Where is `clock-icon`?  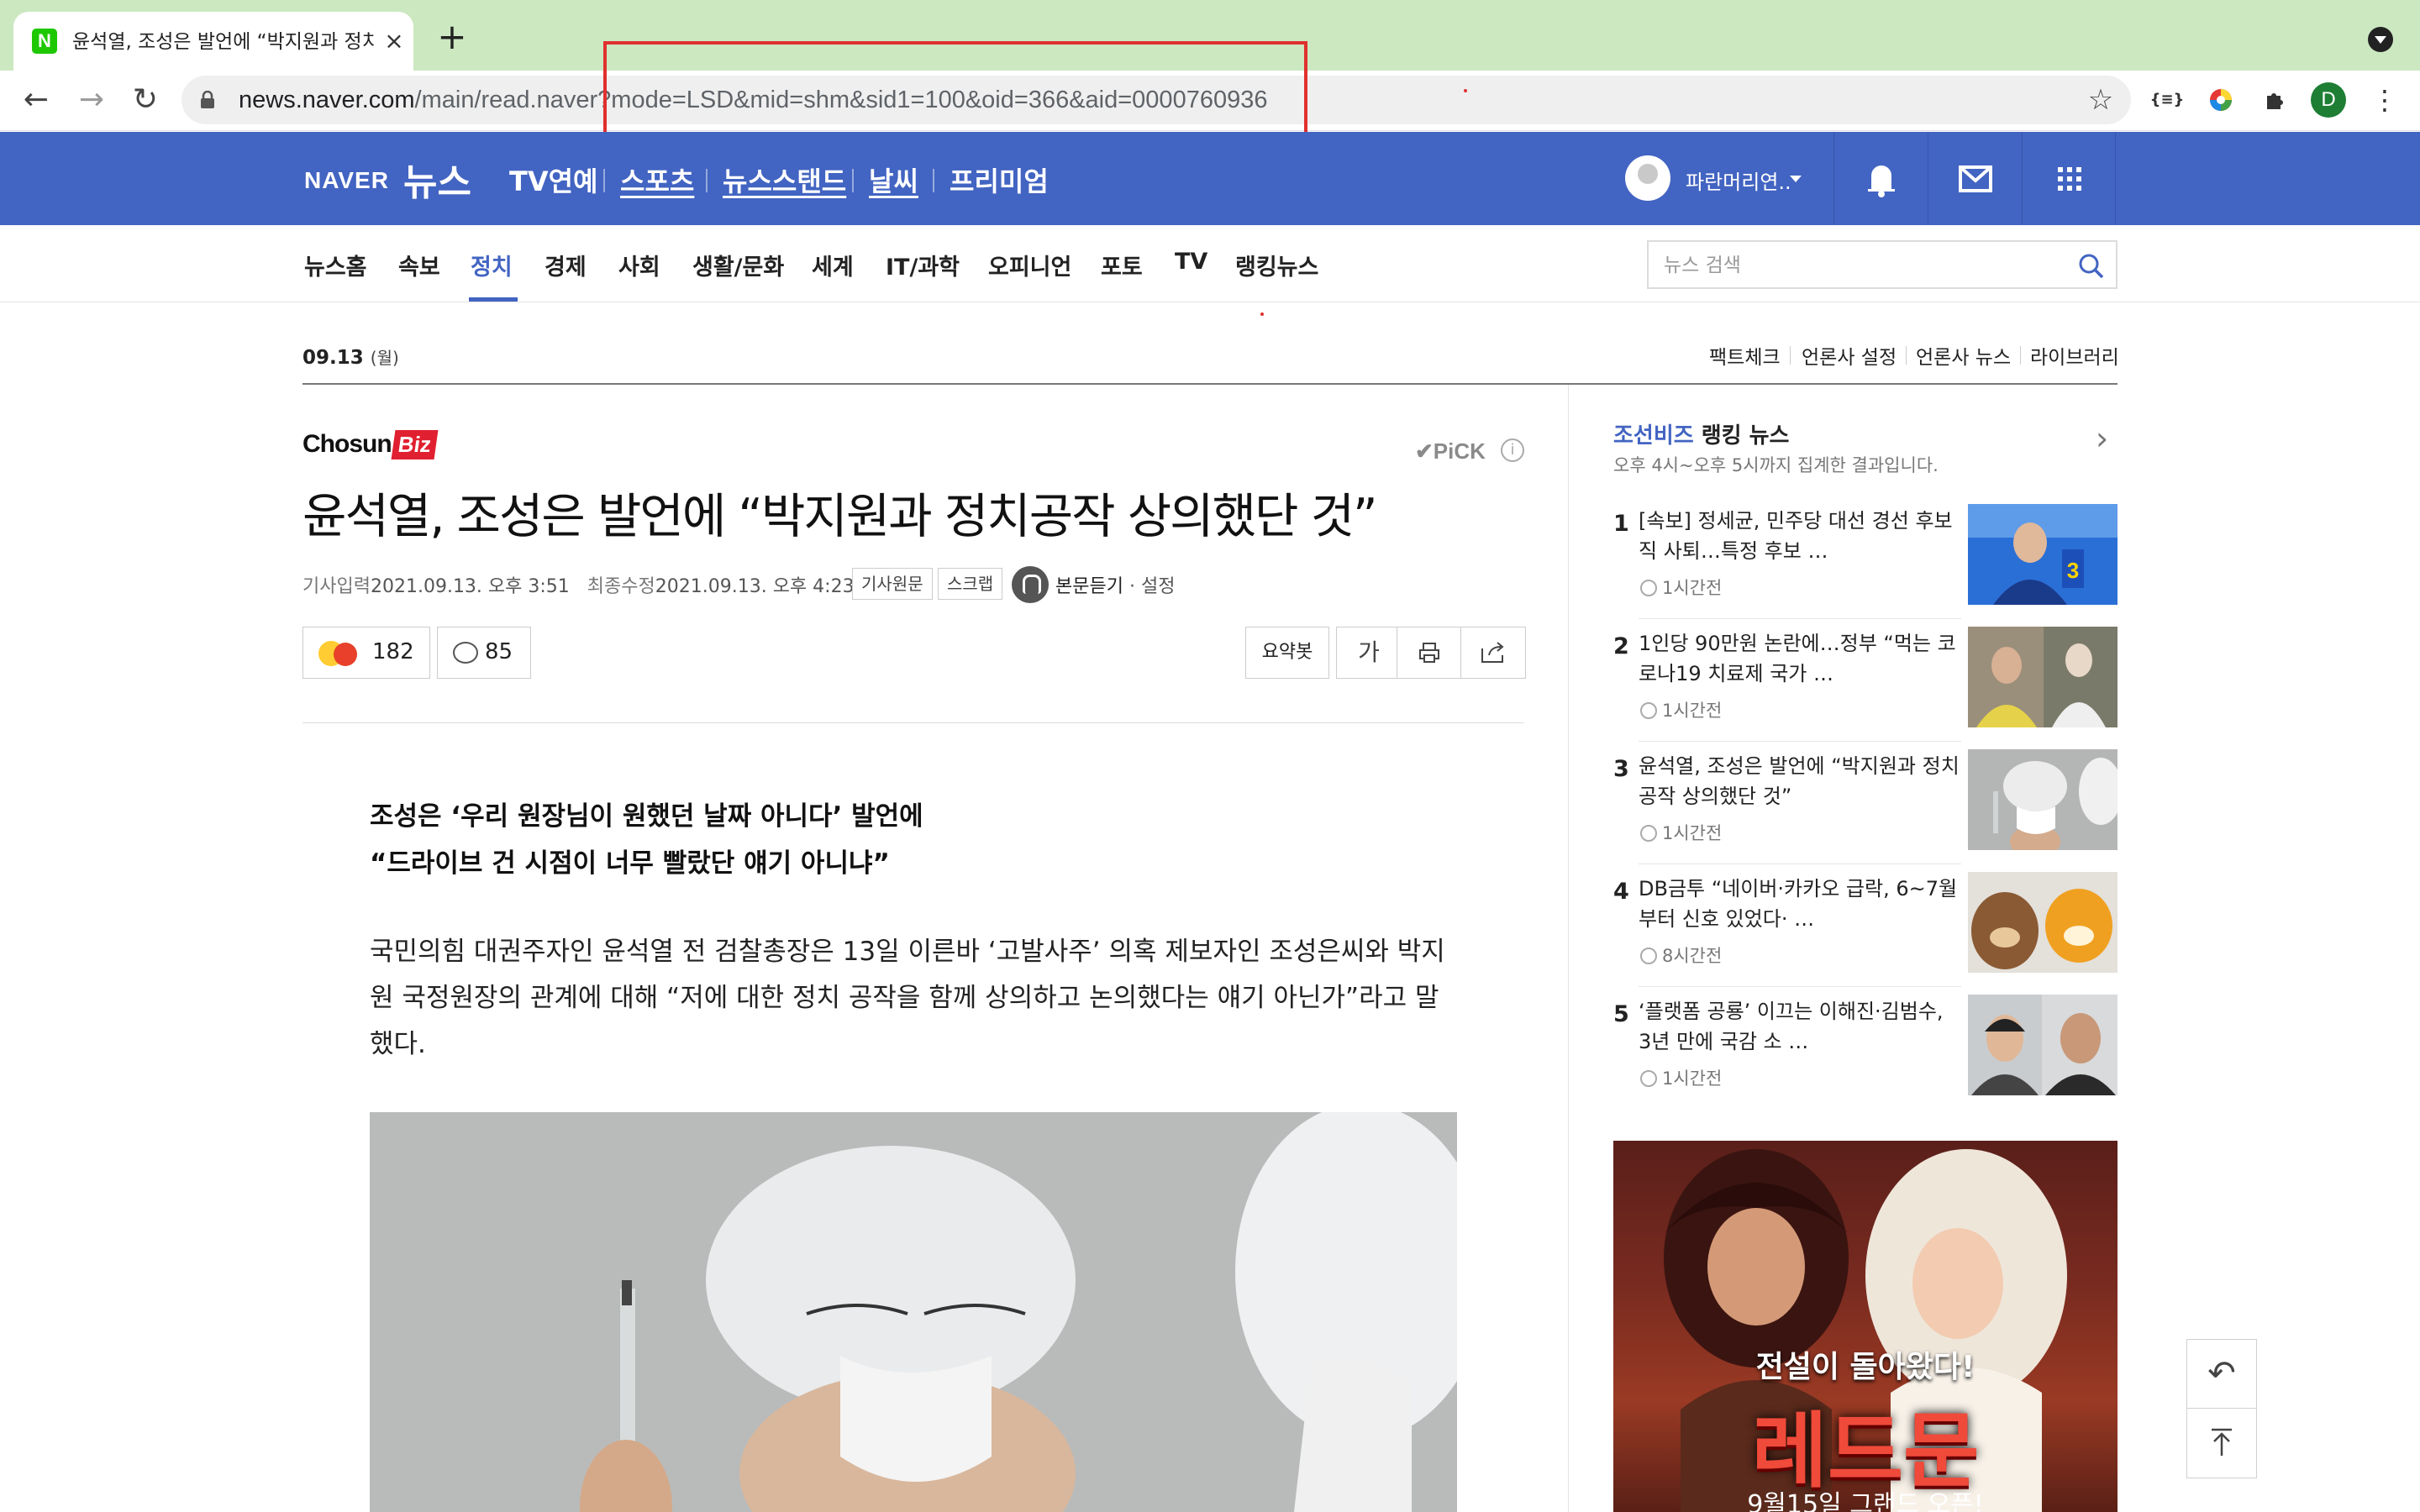 clock-icon is located at coordinates (1649, 588).